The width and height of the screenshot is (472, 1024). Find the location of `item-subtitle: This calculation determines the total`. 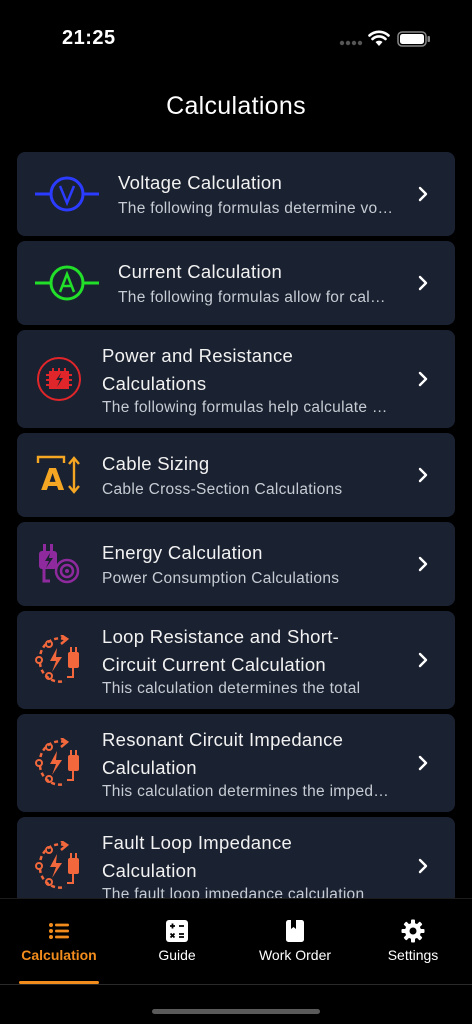

item-subtitle: This calculation determines the total is located at coordinates (231, 688).